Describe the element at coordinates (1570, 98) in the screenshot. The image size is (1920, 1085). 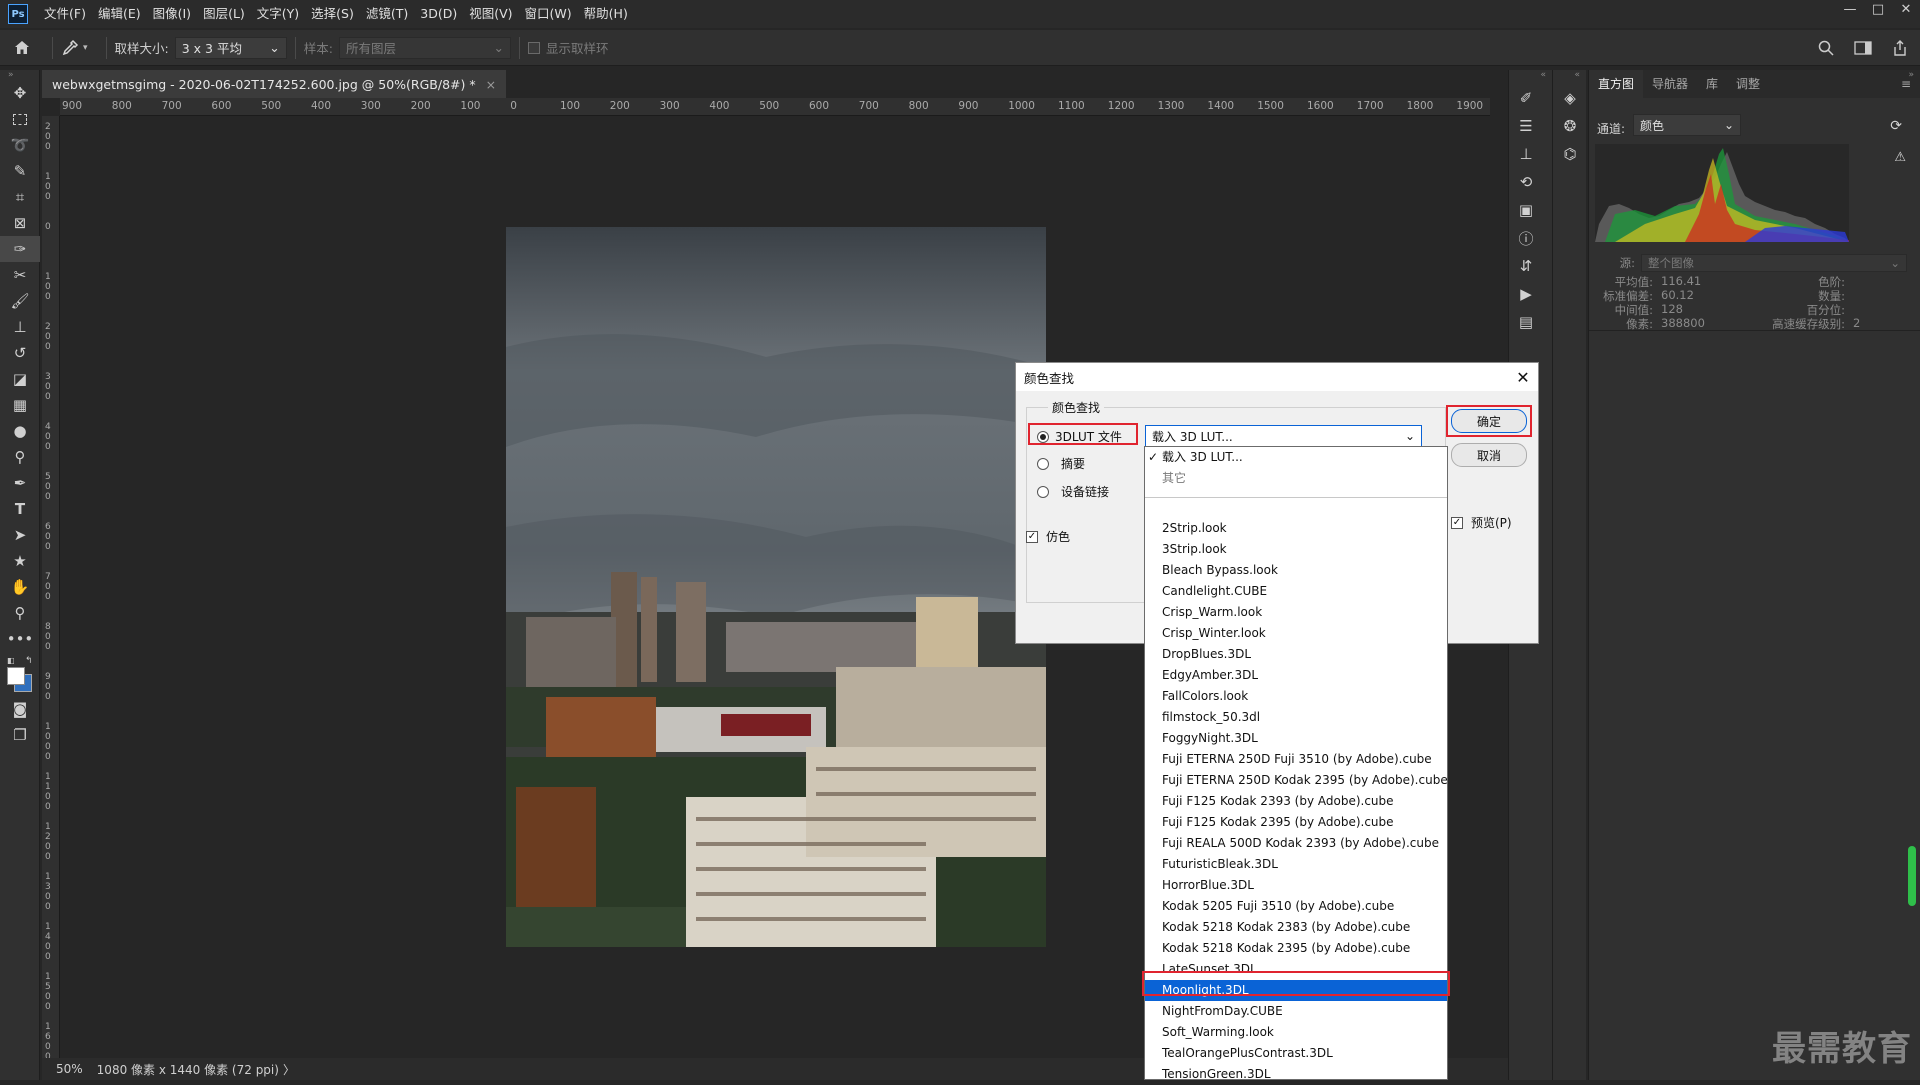
I see `layers-icon: ◈` at that location.